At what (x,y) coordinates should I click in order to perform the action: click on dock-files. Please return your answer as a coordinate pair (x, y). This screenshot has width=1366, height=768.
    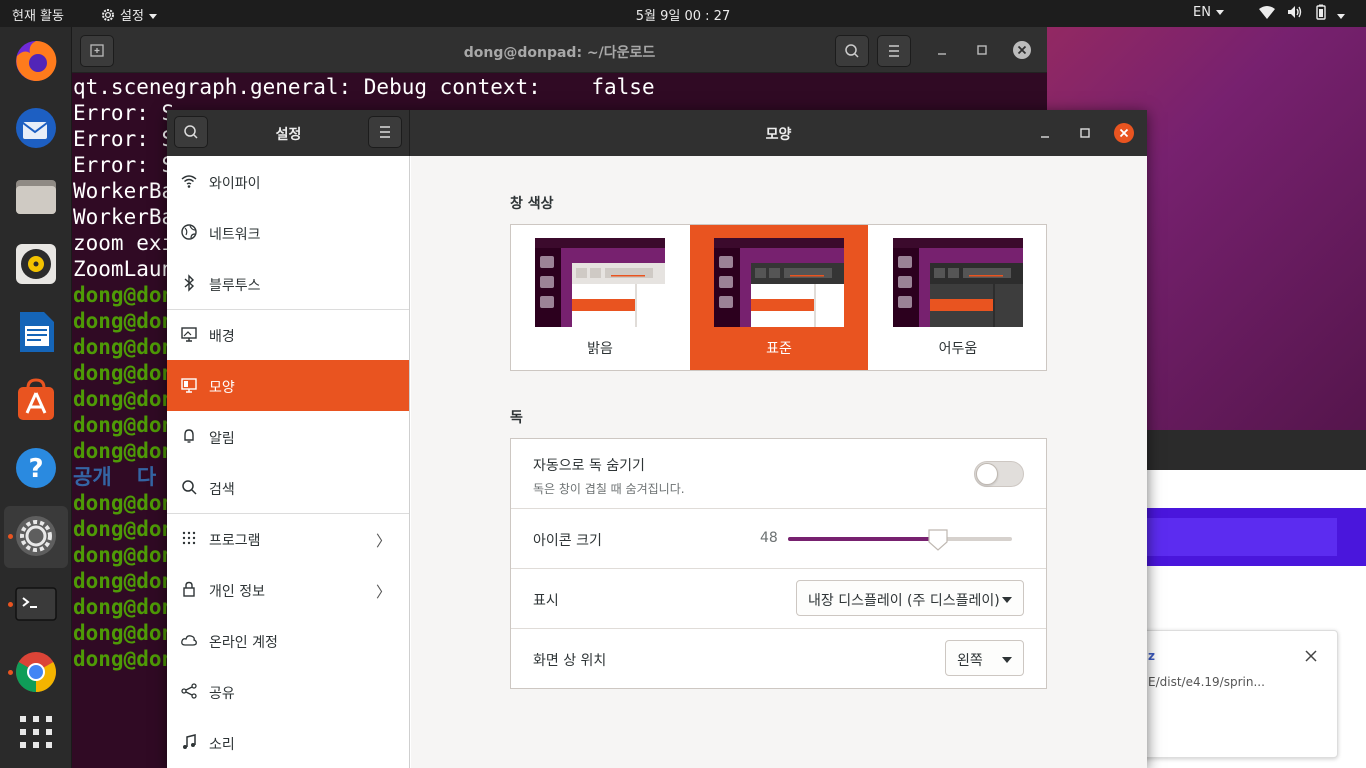
    Looking at the image, I should click on (36, 197).